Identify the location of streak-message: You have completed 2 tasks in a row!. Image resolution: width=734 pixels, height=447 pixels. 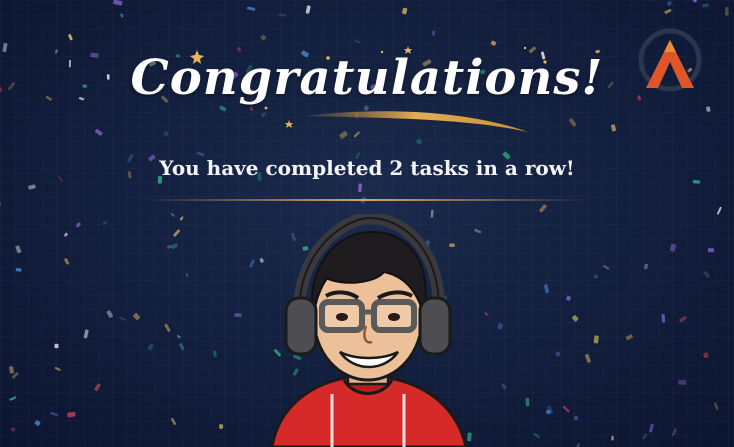
(367, 168).